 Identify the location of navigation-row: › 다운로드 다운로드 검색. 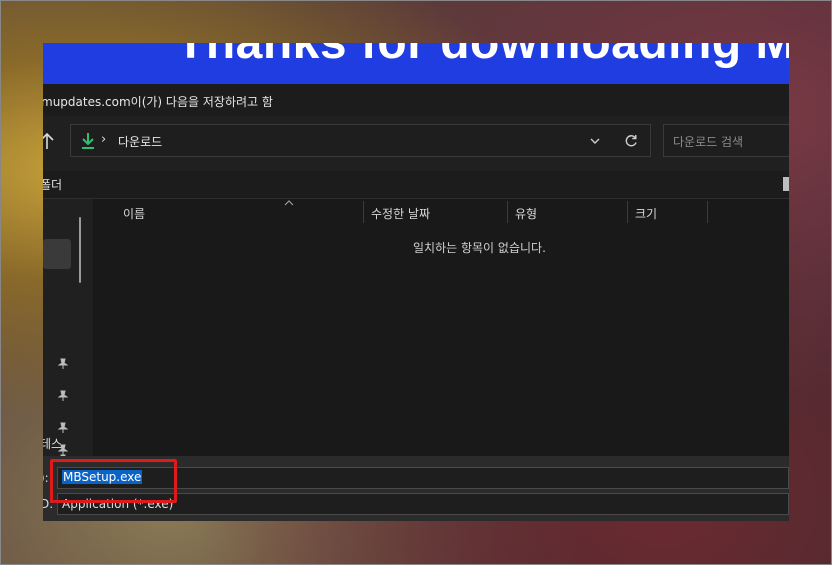
(416, 143).